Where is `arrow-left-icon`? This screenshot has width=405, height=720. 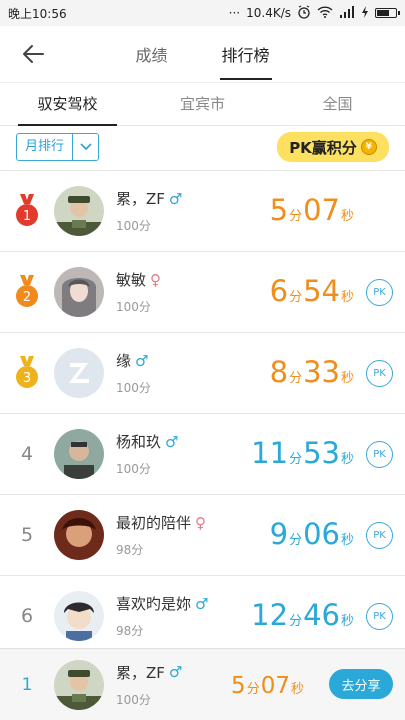
arrow-left-icon is located at coordinates (33, 54).